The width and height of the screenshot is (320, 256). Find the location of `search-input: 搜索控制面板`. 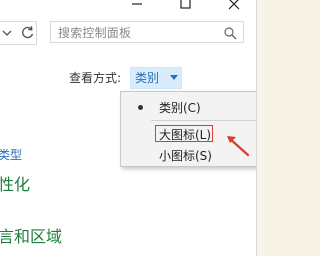

search-input: 搜索控制面板 is located at coordinates (147, 32).